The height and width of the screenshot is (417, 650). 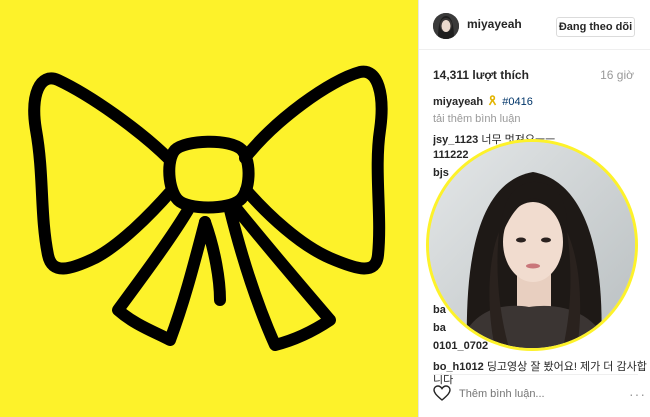 I want to click on load-more-comments: tải thêm bình luận, so click(x=476, y=119).